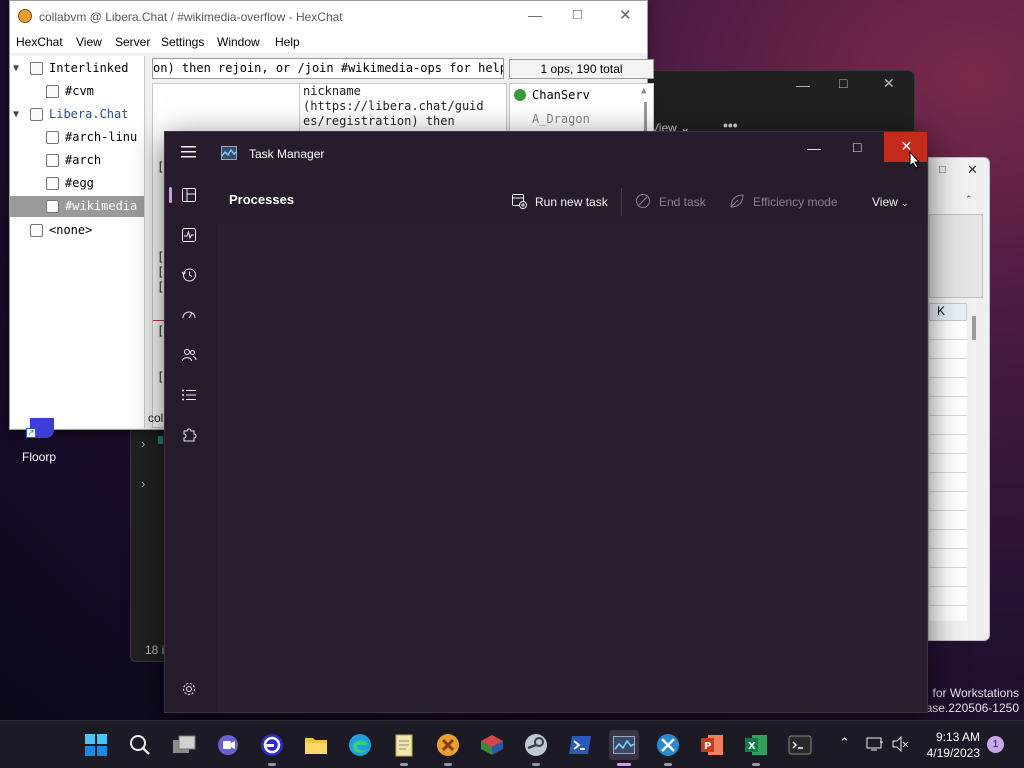  I want to click on hamburger-menu-icon, so click(189, 153).